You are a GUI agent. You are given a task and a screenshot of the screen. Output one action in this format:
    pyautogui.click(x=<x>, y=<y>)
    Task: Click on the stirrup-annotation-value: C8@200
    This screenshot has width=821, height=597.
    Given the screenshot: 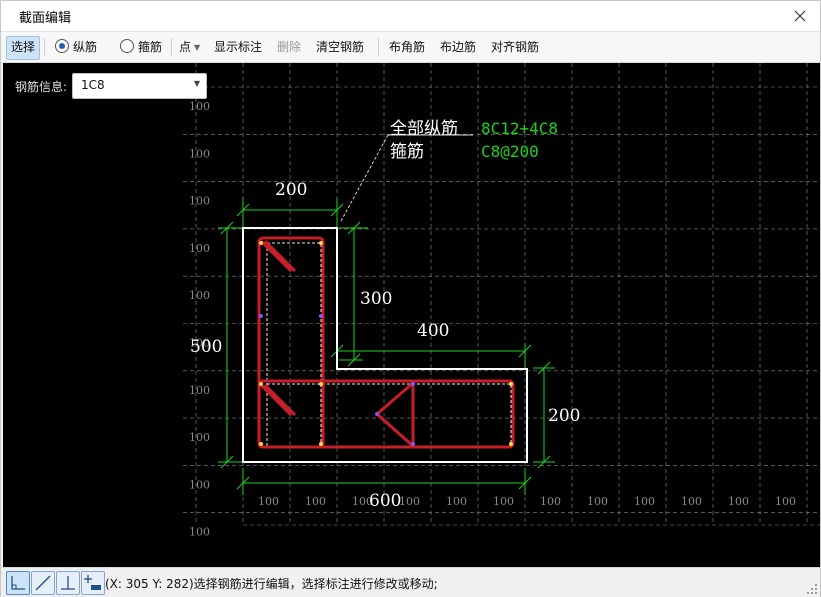 What is the action you would take?
    pyautogui.click(x=510, y=151)
    